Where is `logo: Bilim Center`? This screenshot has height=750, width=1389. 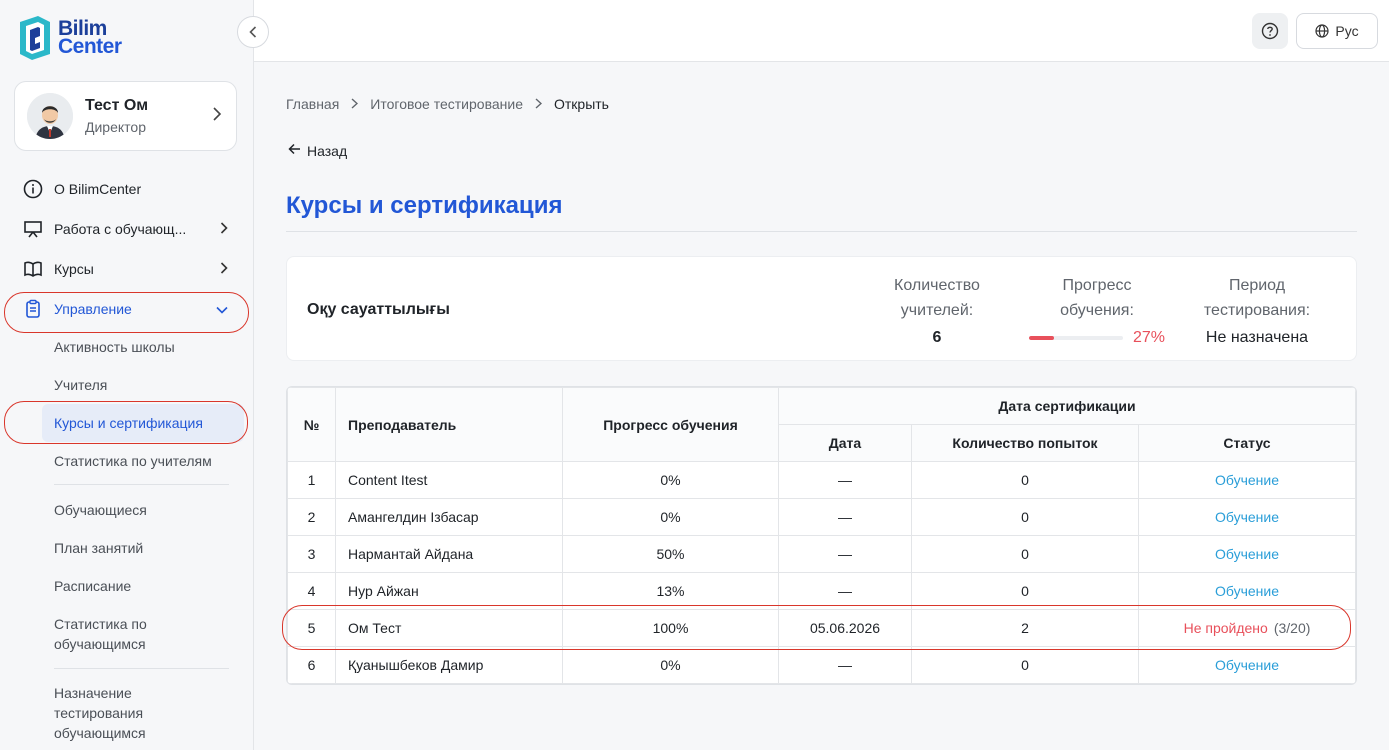 logo: Bilim Center is located at coordinates (69, 38).